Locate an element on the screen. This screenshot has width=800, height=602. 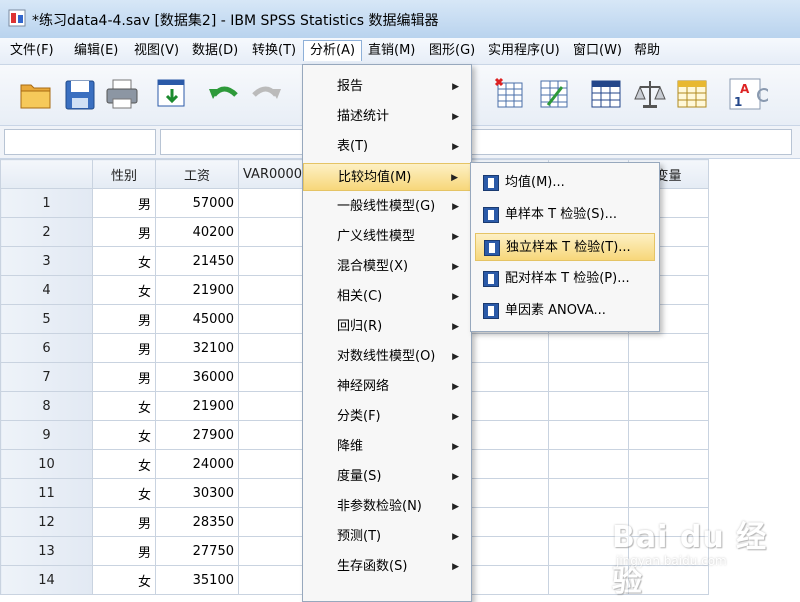
cell-wage: 36000 is located at coordinates (197, 377).